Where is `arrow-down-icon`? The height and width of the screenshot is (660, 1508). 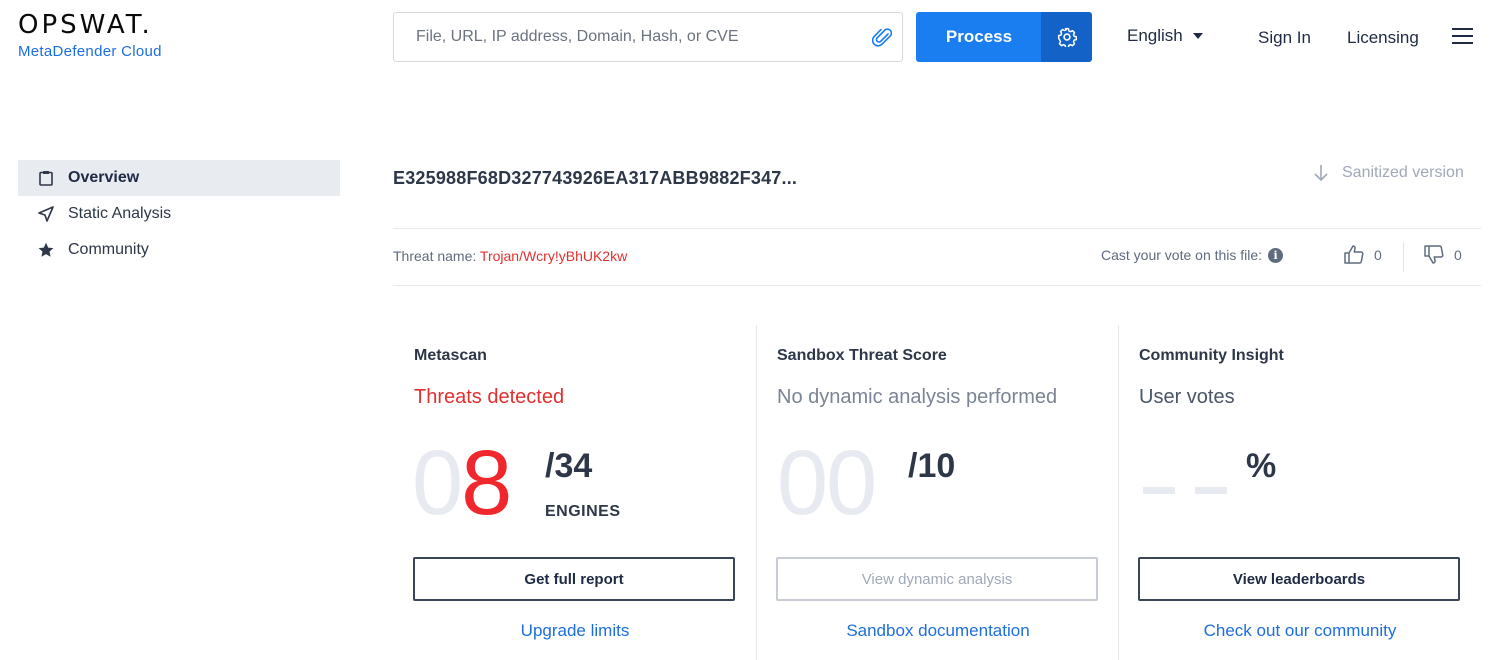
arrow-down-icon is located at coordinates (1321, 173).